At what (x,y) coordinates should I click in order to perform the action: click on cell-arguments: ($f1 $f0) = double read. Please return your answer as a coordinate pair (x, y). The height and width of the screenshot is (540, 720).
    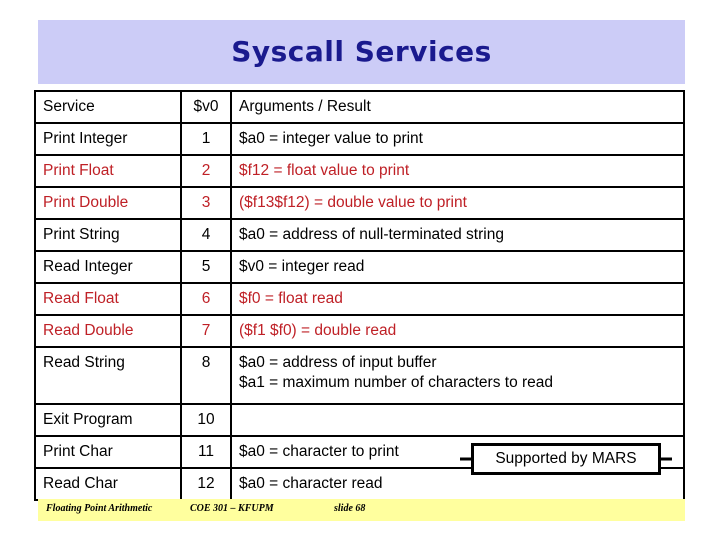
    Looking at the image, I should click on (457, 331).